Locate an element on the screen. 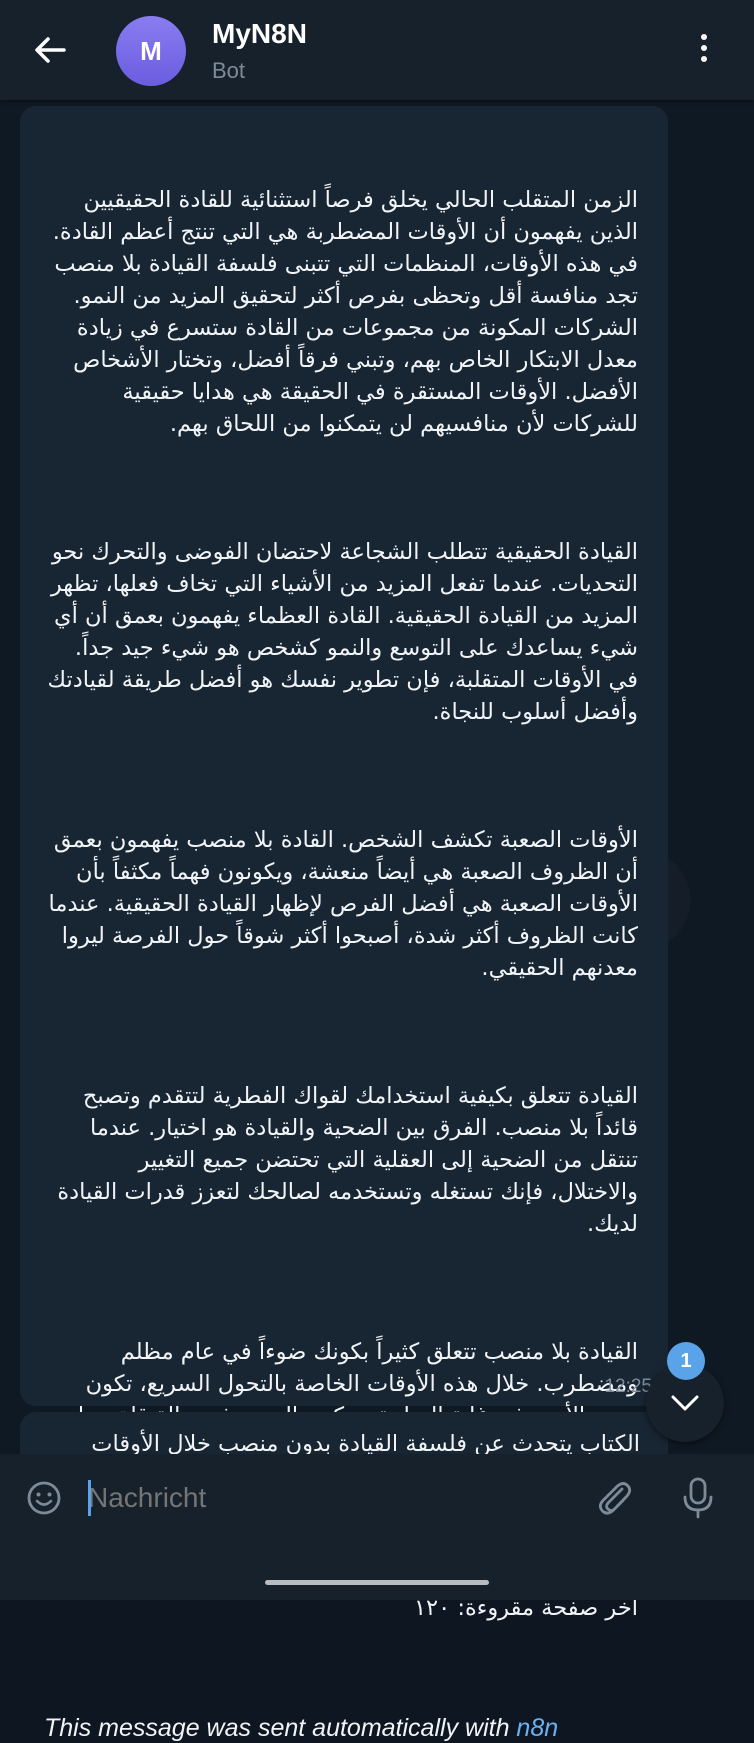  voice-button is located at coordinates (698, 1498).